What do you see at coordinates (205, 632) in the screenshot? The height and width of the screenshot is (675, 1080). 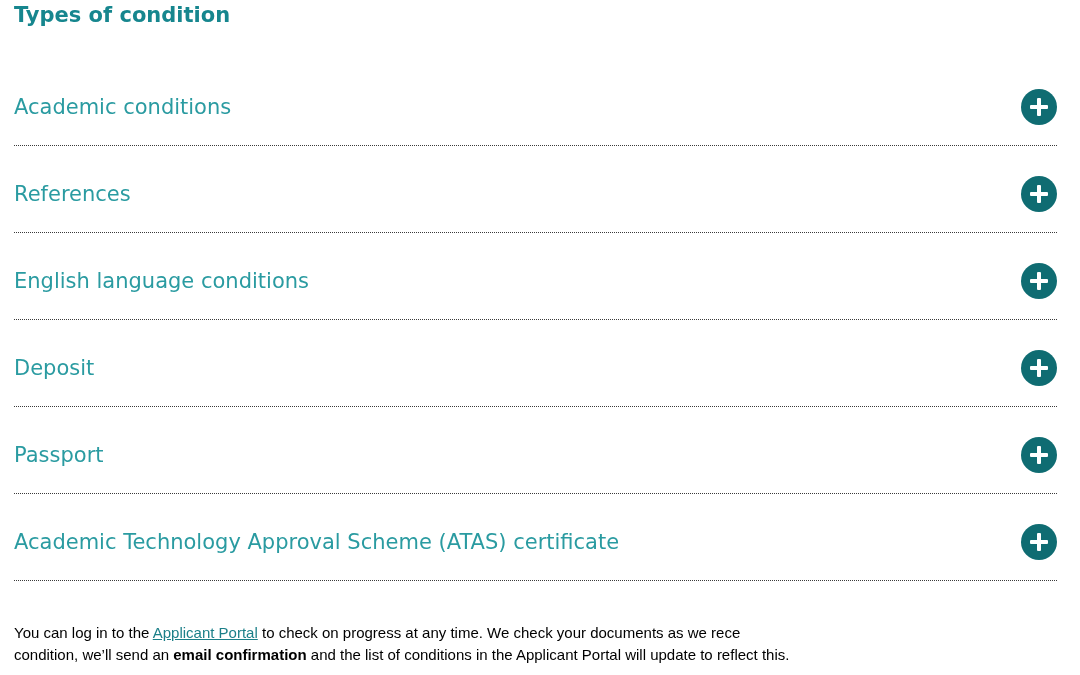 I see `applicant-portal-link: Applicant Portal` at bounding box center [205, 632].